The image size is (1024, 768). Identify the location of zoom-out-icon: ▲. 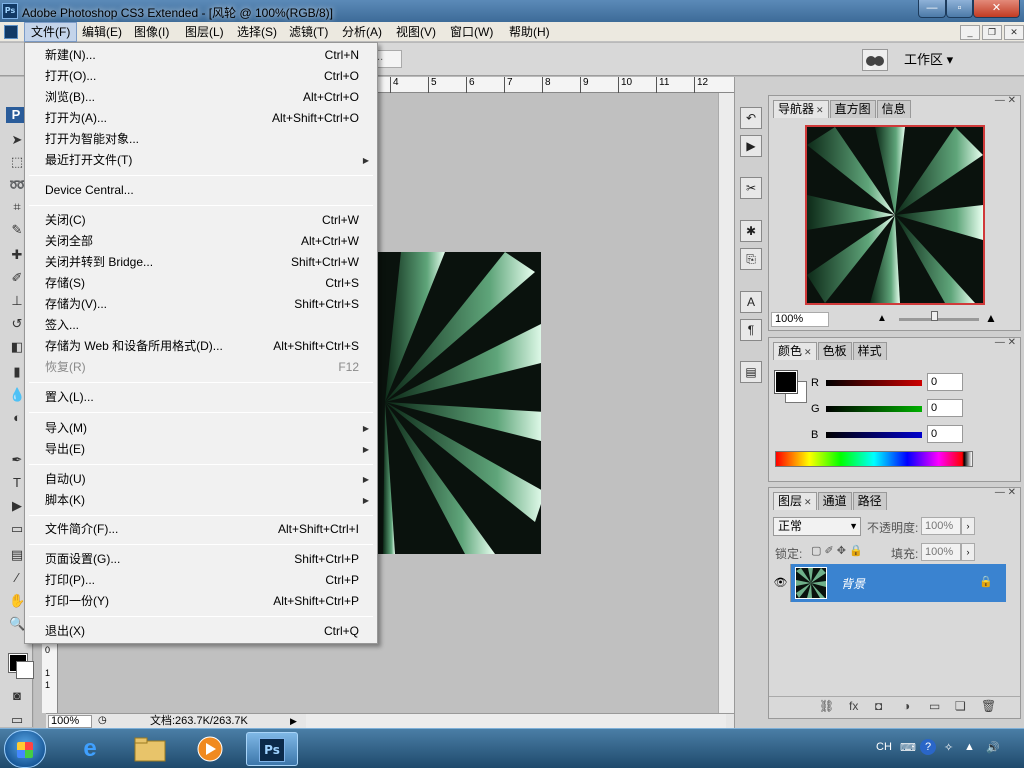
(882, 318).